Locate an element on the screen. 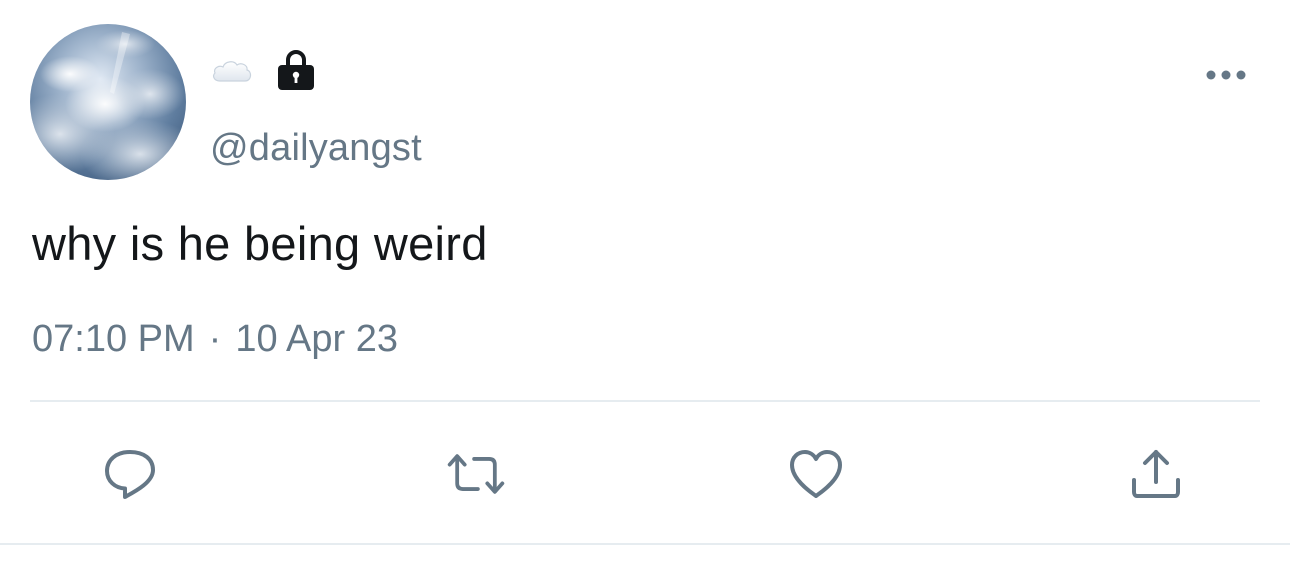 The height and width of the screenshot is (564, 1290). reply-button is located at coordinates (130, 474).